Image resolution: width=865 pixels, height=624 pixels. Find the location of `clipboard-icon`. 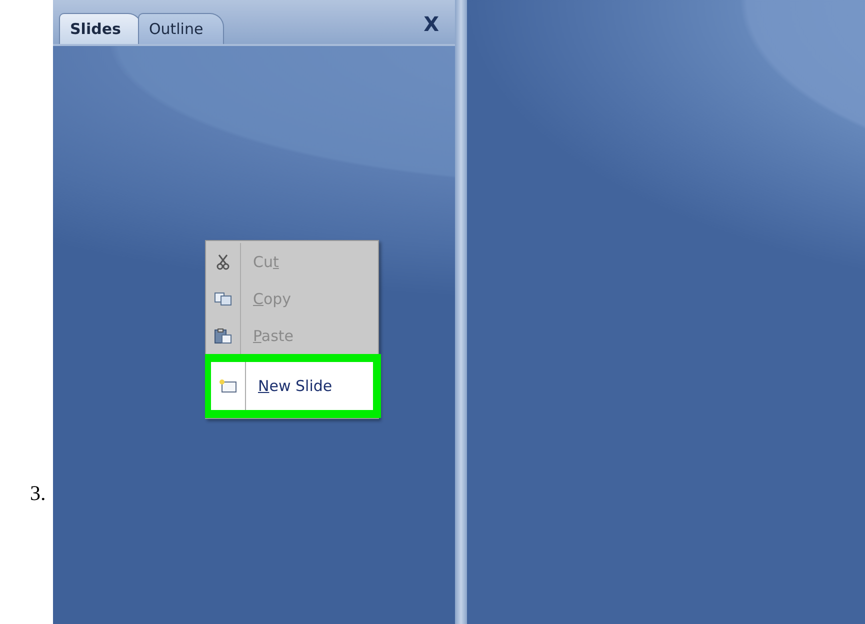

clipboard-icon is located at coordinates (223, 336).